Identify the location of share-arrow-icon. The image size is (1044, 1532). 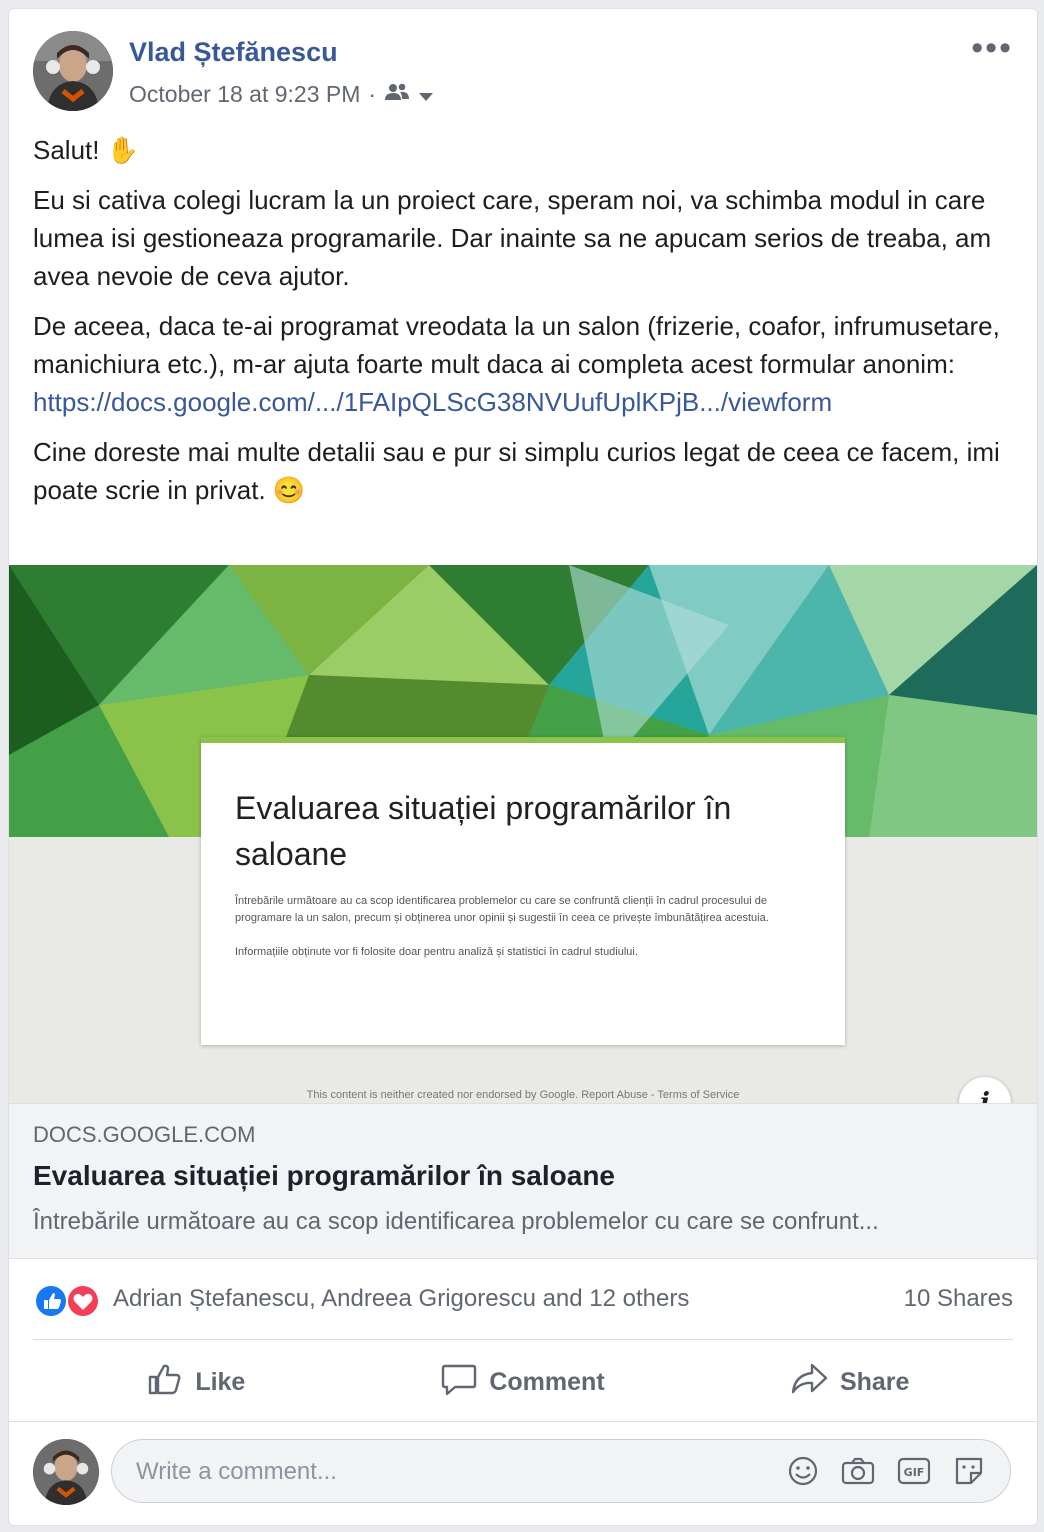
(809, 1382).